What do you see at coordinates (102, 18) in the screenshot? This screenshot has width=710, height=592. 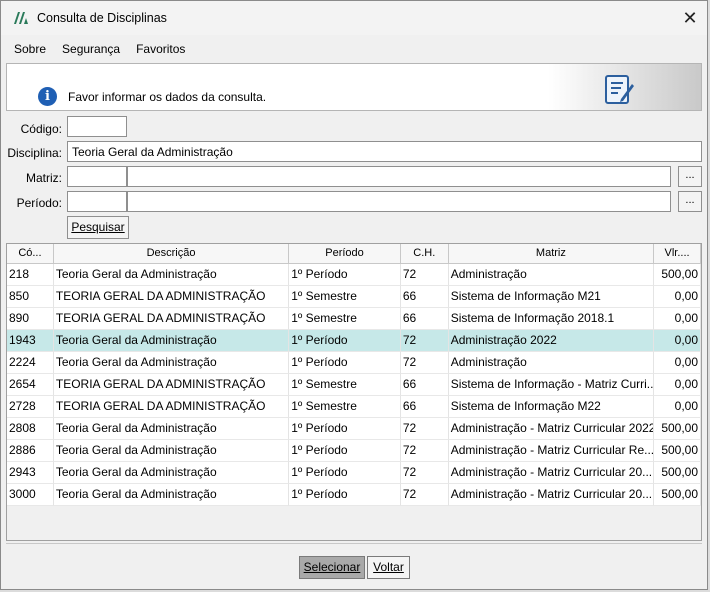 I see `window-title: Consulta de Disciplinas` at bounding box center [102, 18].